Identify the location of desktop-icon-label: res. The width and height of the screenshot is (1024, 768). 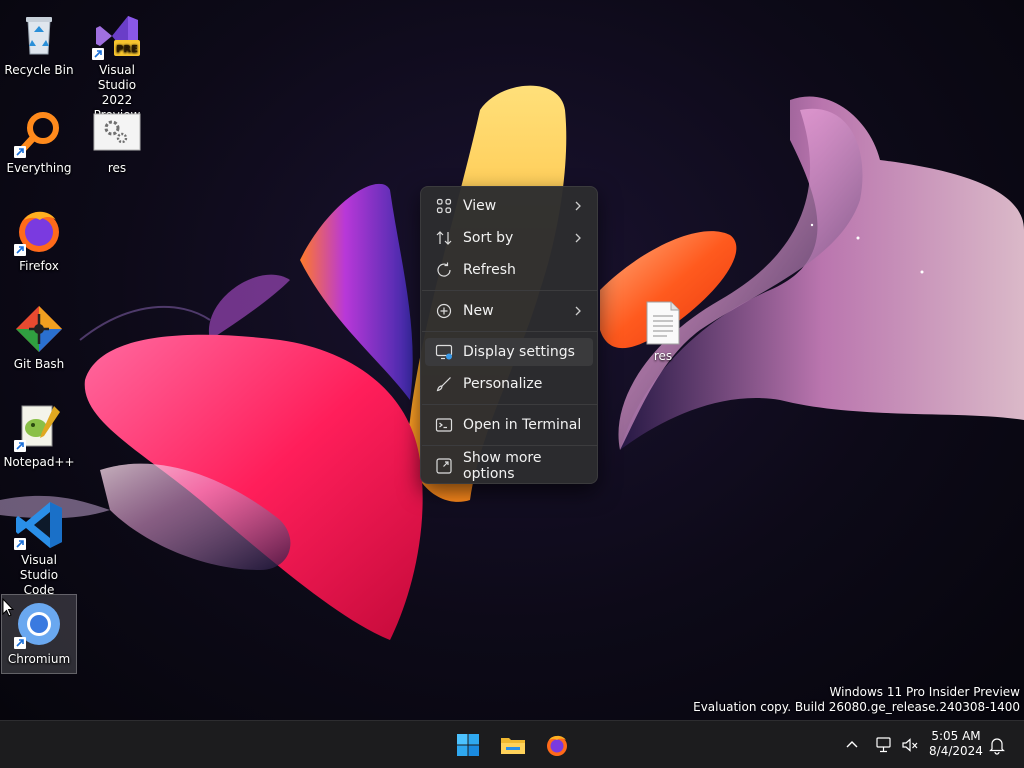
(117, 168).